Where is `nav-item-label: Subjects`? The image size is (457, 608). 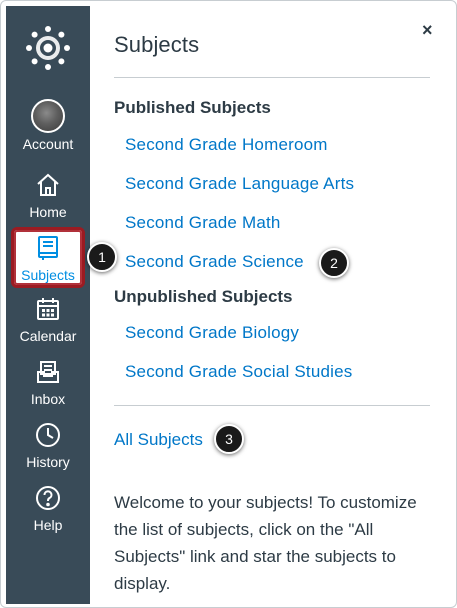 nav-item-label: Subjects is located at coordinates (48, 275).